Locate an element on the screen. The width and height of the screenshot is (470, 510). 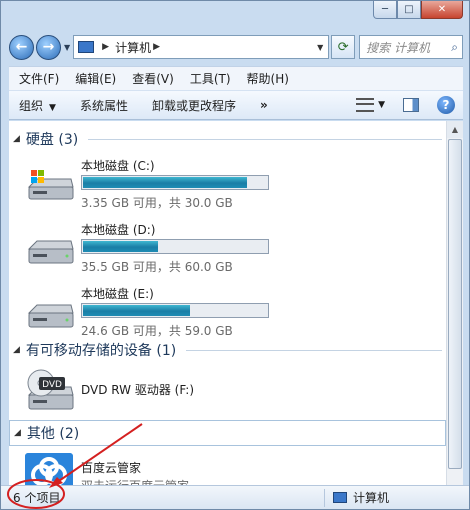
caption-buttons: ─ □ ✕ is located at coordinates (418, 10).